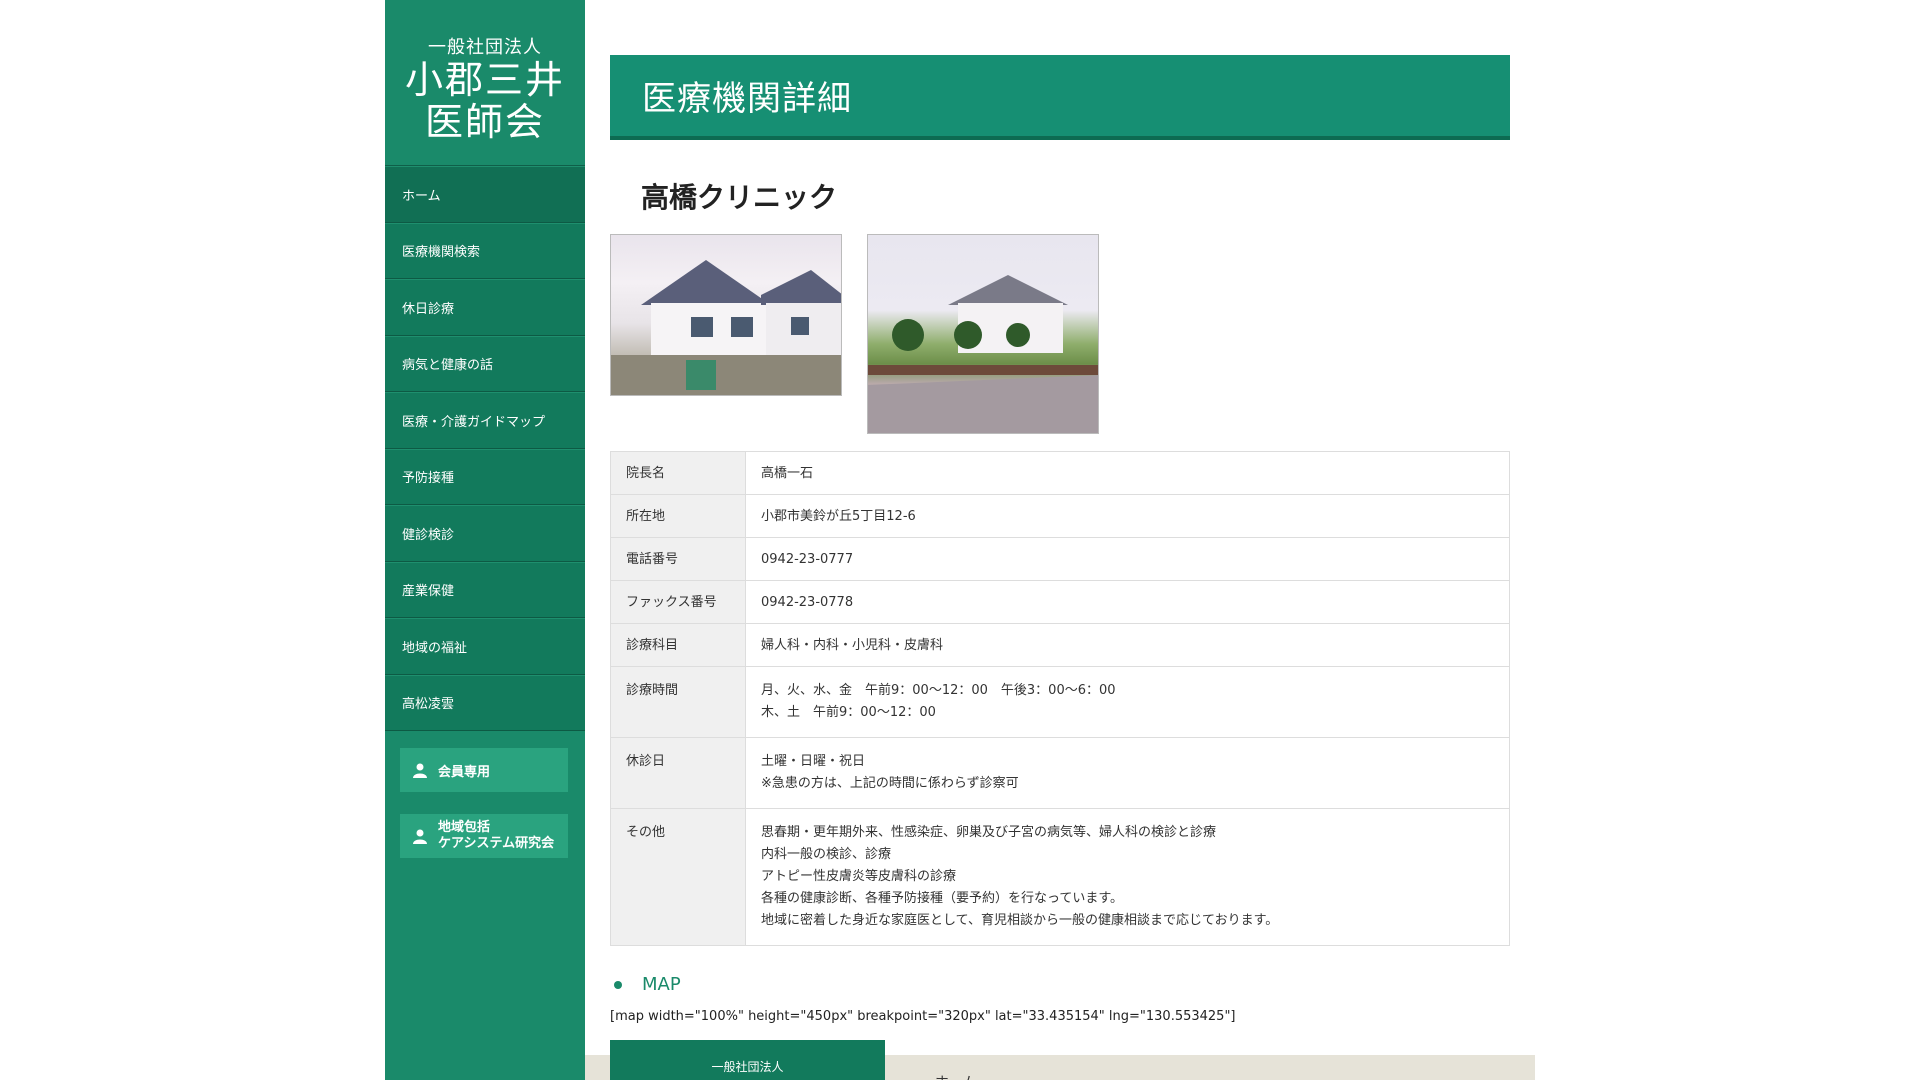 The width and height of the screenshot is (1920, 1080). I want to click on sidebar-item-clinic-search: 医療機関検索, so click(485, 250).